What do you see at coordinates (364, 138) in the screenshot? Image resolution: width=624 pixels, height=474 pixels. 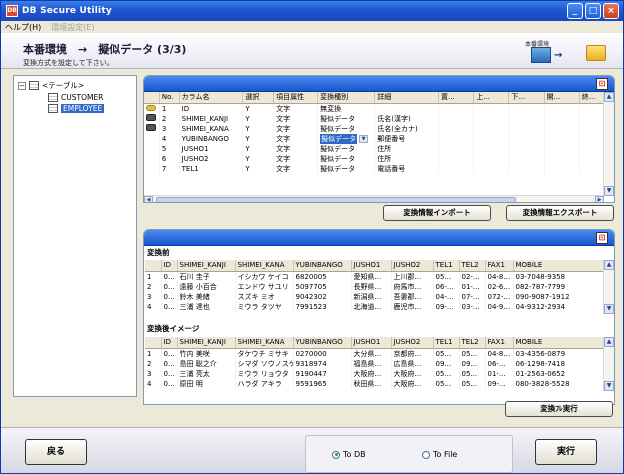 I see `chevron-down-icon: ▼` at bounding box center [364, 138].